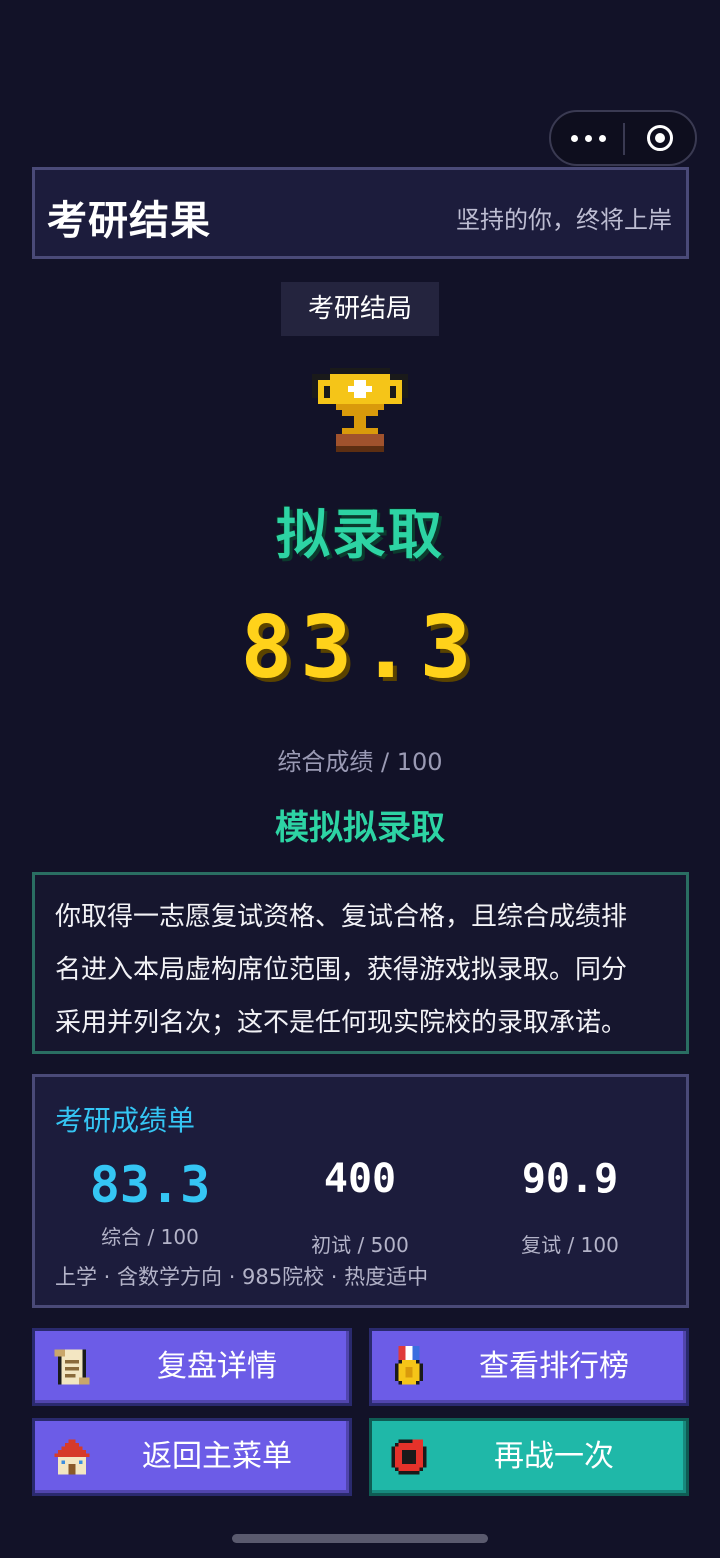 This screenshot has height=1558, width=720. Describe the element at coordinates (72, 1457) in the screenshot. I see `house-icon` at that location.